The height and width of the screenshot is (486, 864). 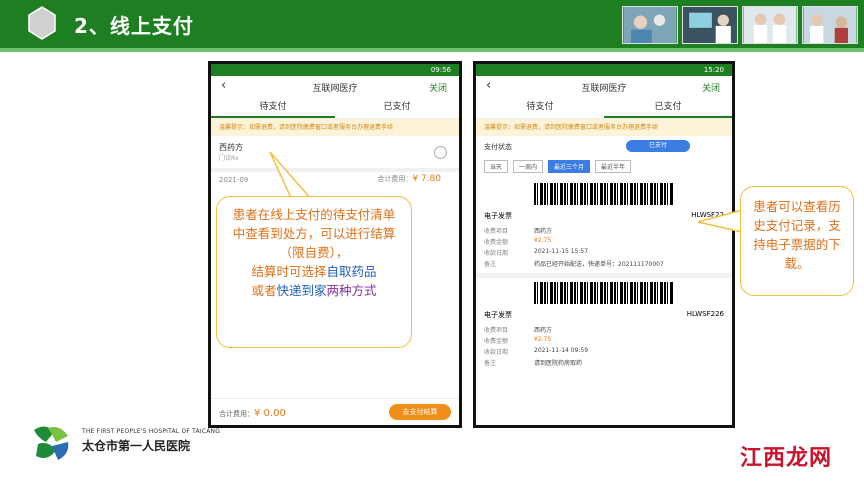 I want to click on total-label: 合计费用：, so click(x=395, y=179).